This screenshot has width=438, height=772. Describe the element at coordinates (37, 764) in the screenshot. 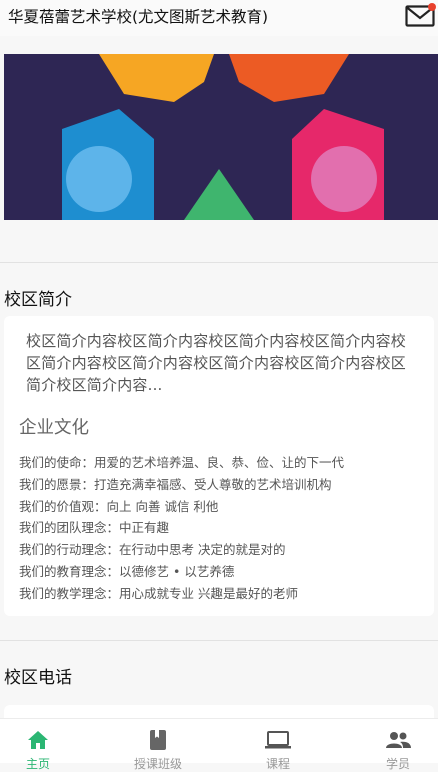

I see `tab-home-label: 主页` at that location.